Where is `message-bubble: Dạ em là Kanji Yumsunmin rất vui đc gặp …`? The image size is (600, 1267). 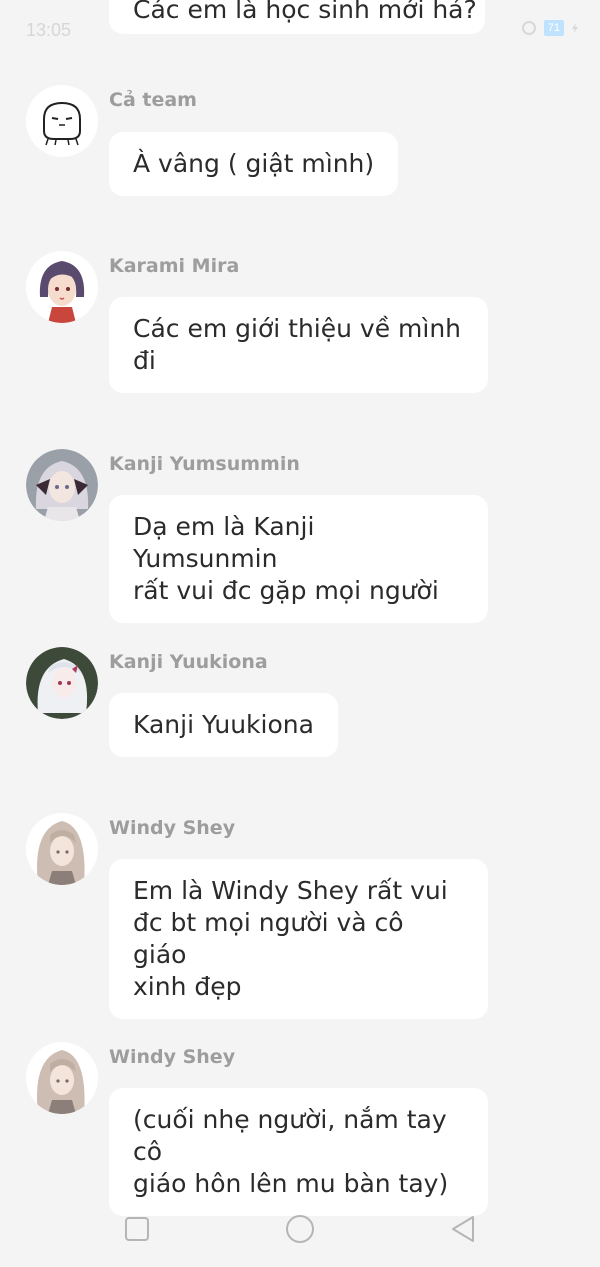 message-bubble: Dạ em là Kanji Yumsunmin rất vui đc gặp … is located at coordinates (298, 559).